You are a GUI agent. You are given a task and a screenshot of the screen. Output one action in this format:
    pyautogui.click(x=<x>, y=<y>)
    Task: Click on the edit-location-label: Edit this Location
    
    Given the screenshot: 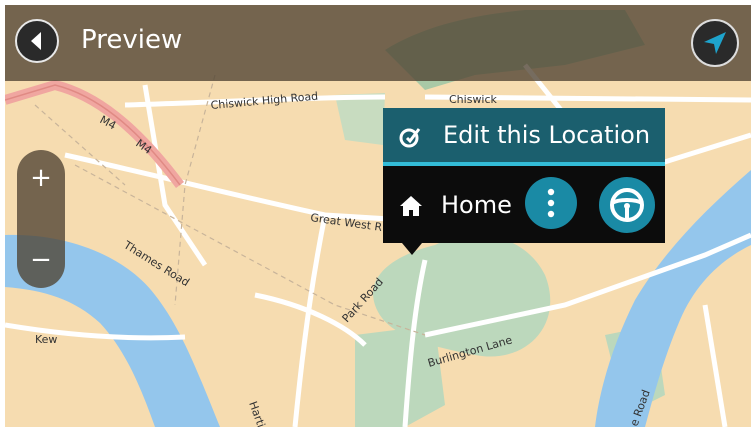 What is the action you would take?
    pyautogui.click(x=547, y=135)
    